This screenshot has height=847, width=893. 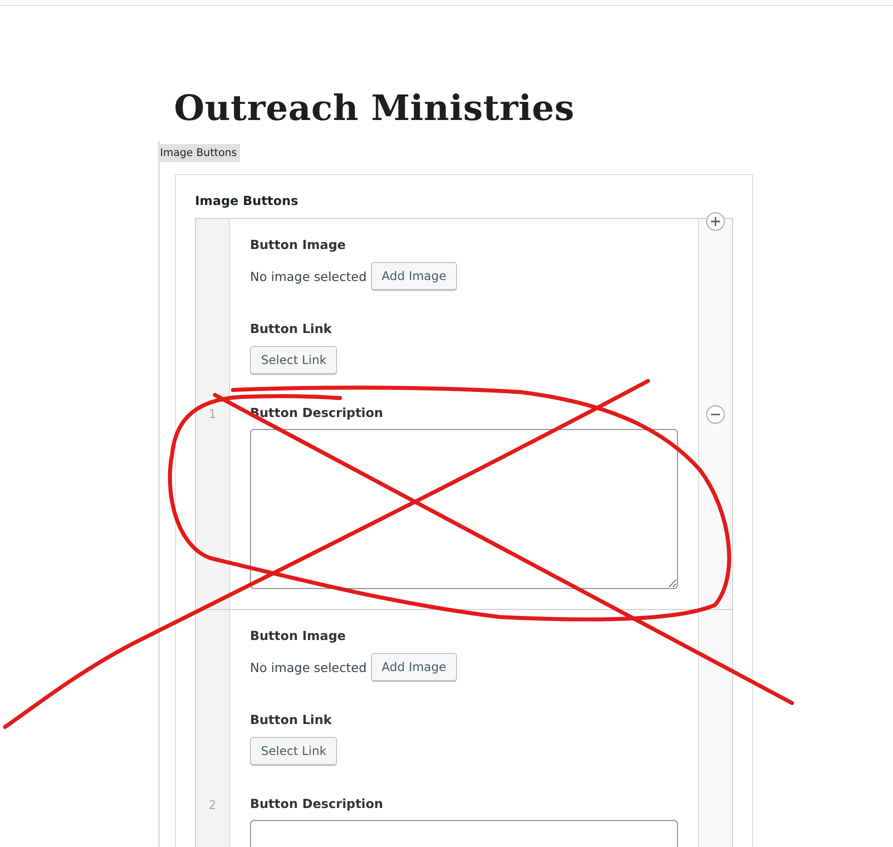 I want to click on field-label: Image Buttons, so click(x=247, y=200).